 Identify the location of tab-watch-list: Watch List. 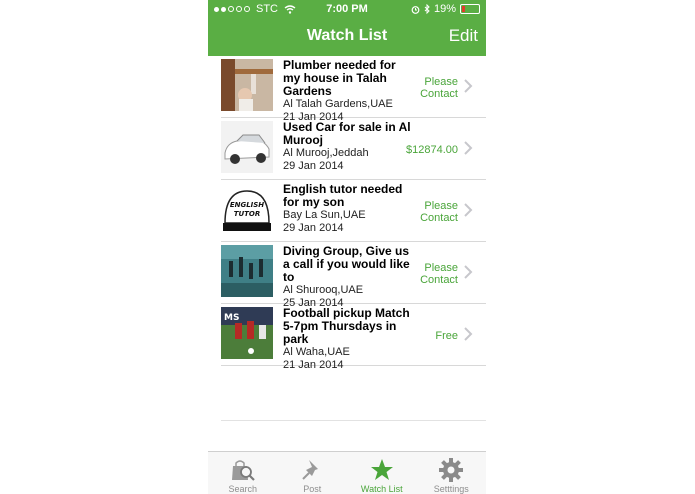
(382, 473).